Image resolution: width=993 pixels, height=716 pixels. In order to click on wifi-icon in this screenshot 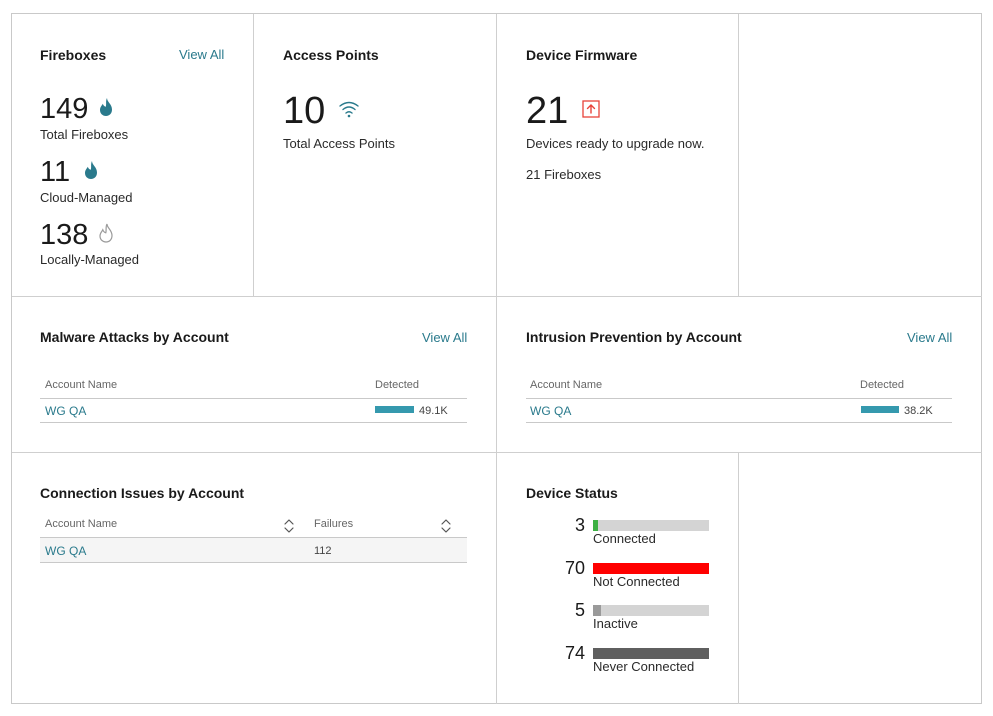, I will do `click(349, 109)`.